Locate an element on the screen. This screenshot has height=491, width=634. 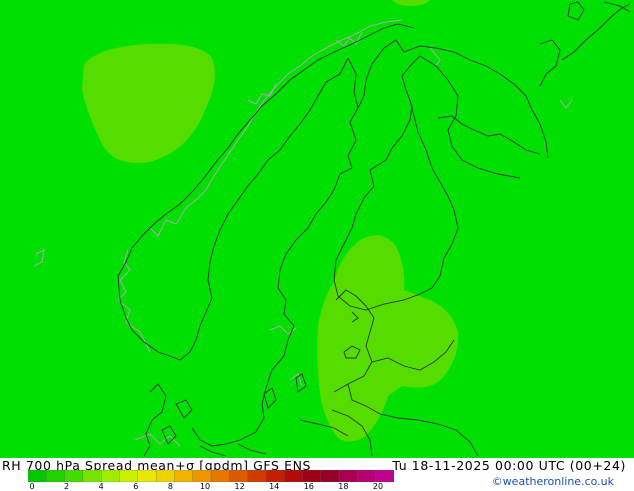
color-scale is located at coordinates (211, 476).